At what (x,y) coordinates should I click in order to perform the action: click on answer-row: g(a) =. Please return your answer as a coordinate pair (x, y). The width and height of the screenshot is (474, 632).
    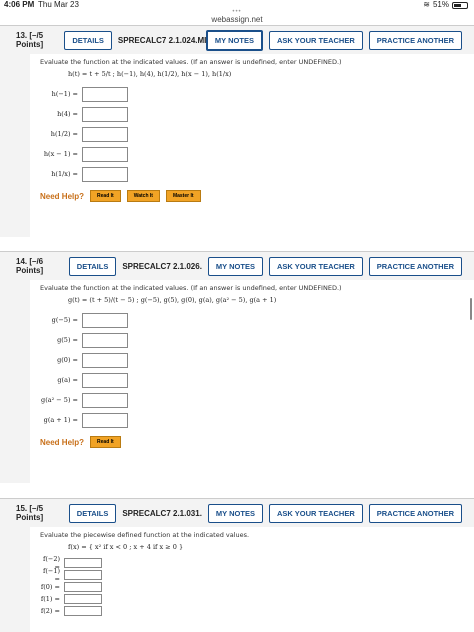
    Looking at the image, I should click on (253, 380).